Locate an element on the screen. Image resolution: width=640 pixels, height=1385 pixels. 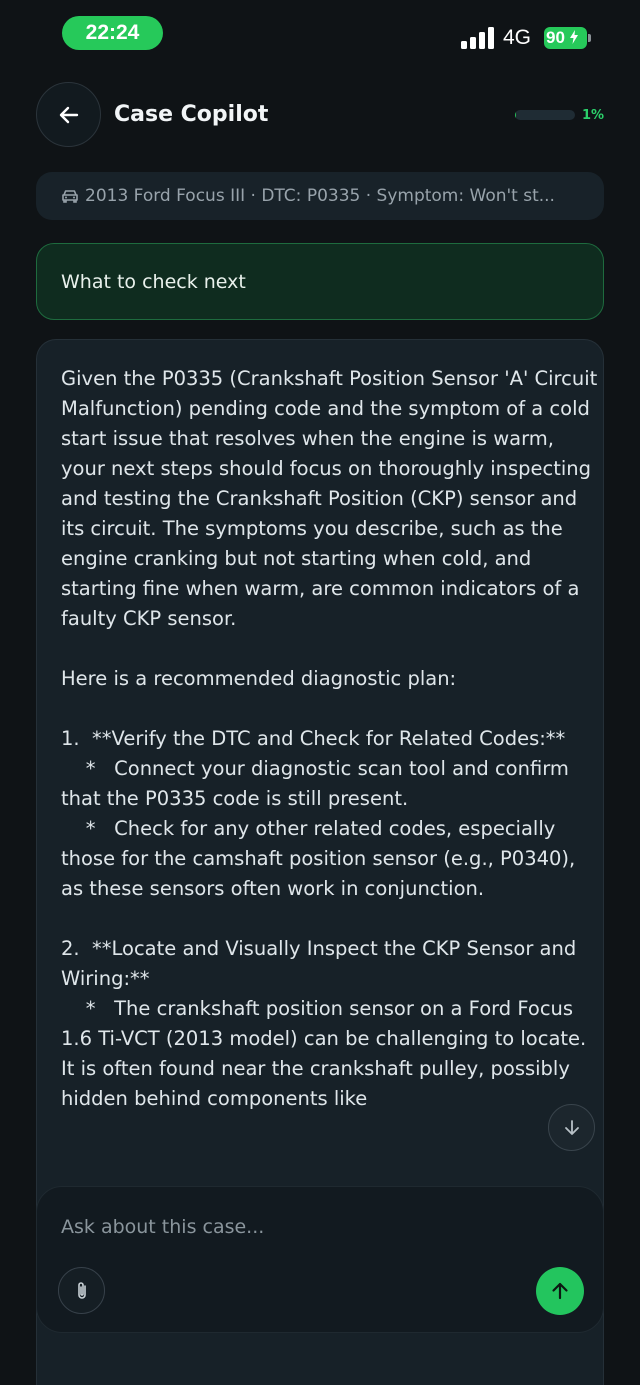
back-button is located at coordinates (68, 114).